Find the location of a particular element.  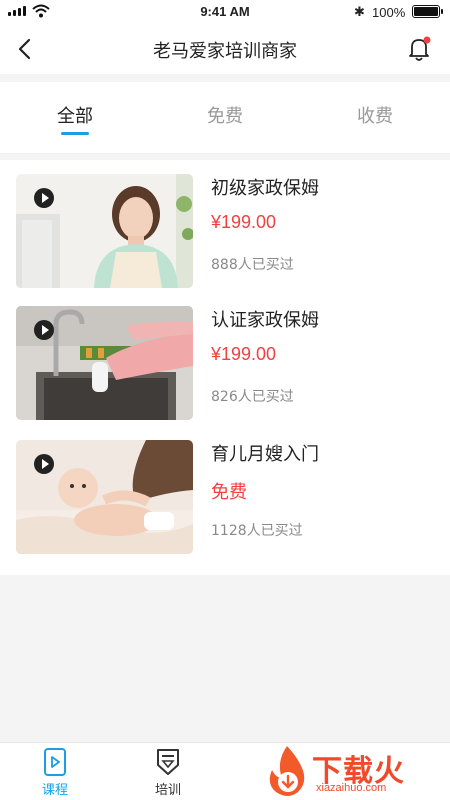

page-title: 老马爱家培训商家 is located at coordinates (225, 51).